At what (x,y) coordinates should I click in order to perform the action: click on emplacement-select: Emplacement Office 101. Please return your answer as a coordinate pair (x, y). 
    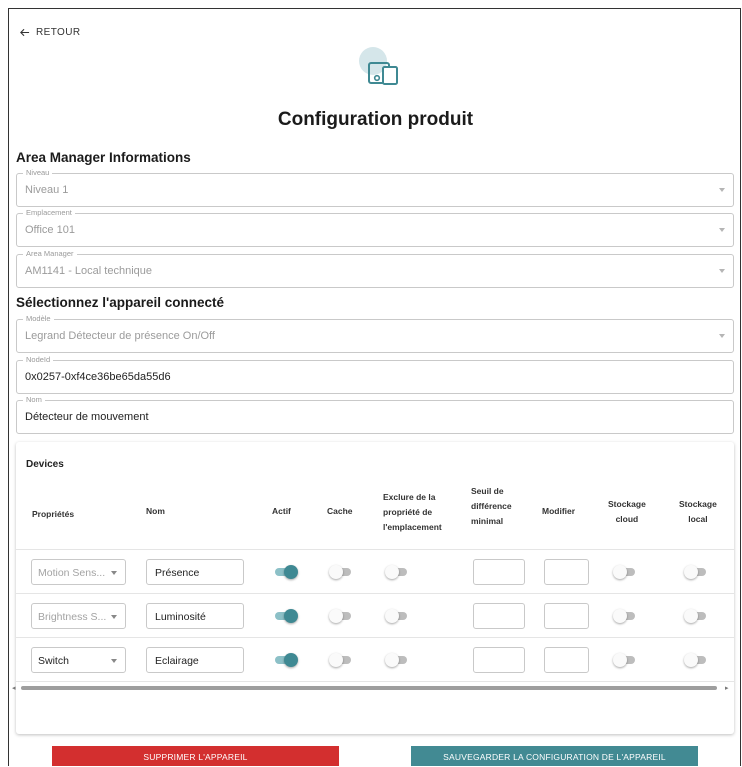
    Looking at the image, I should click on (375, 227).